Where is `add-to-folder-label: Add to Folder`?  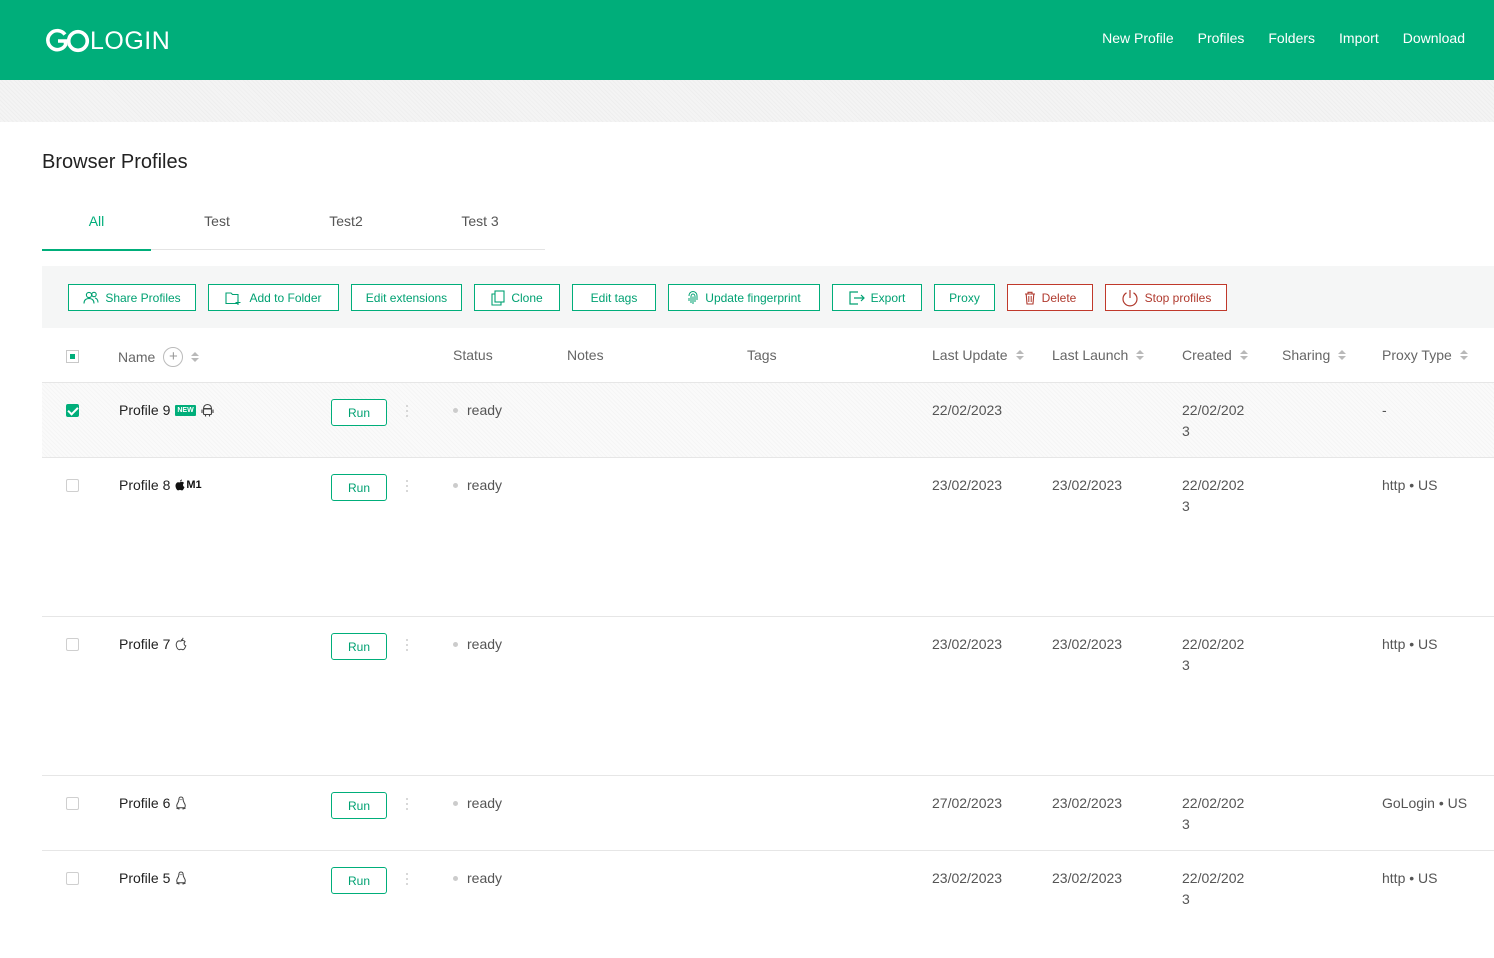 add-to-folder-label: Add to Folder is located at coordinates (285, 297).